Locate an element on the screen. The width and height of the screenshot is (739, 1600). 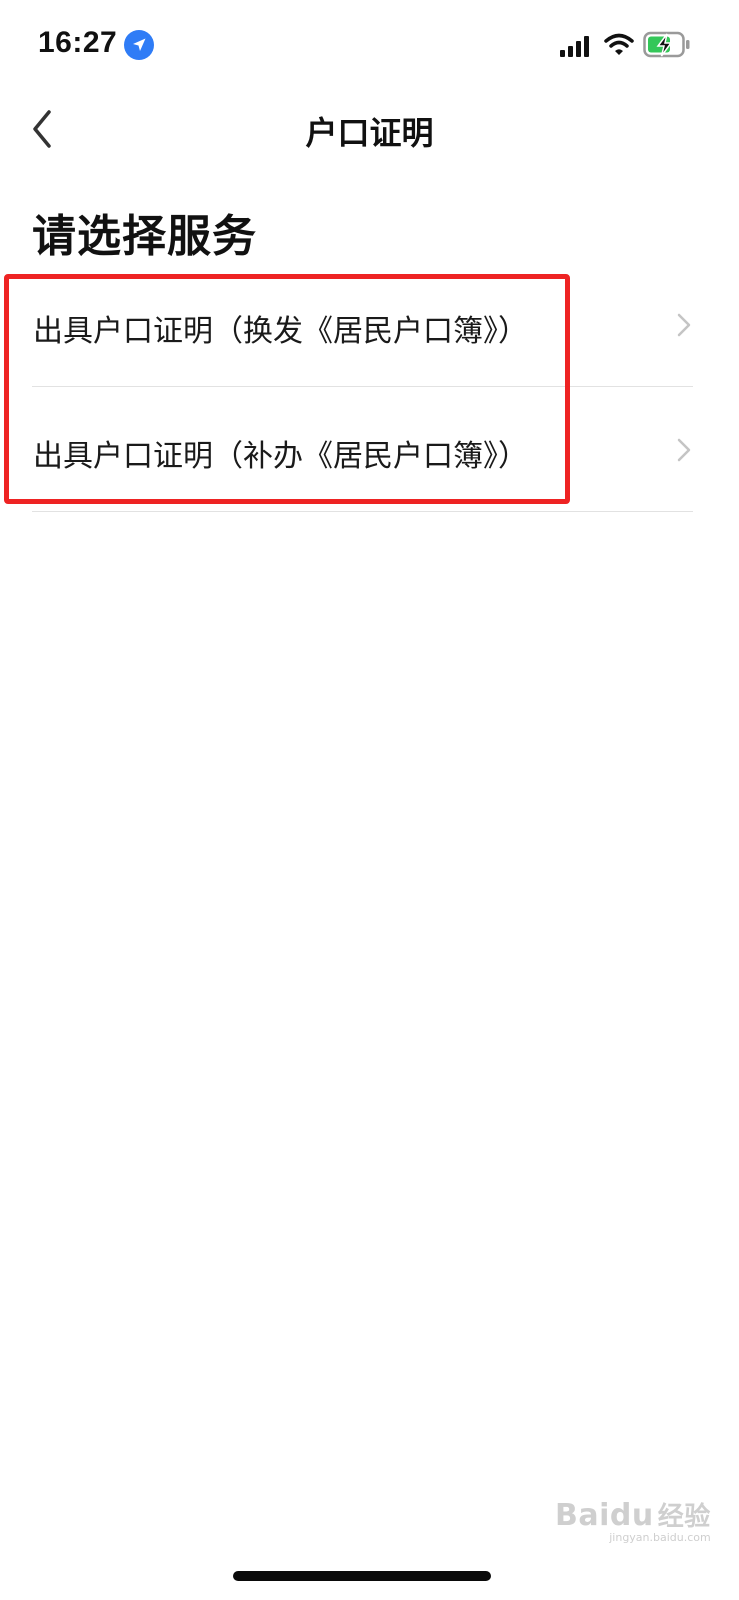
watermark: Baidu 经验 jingyan.baidu.com is located at coordinates (633, 1520).